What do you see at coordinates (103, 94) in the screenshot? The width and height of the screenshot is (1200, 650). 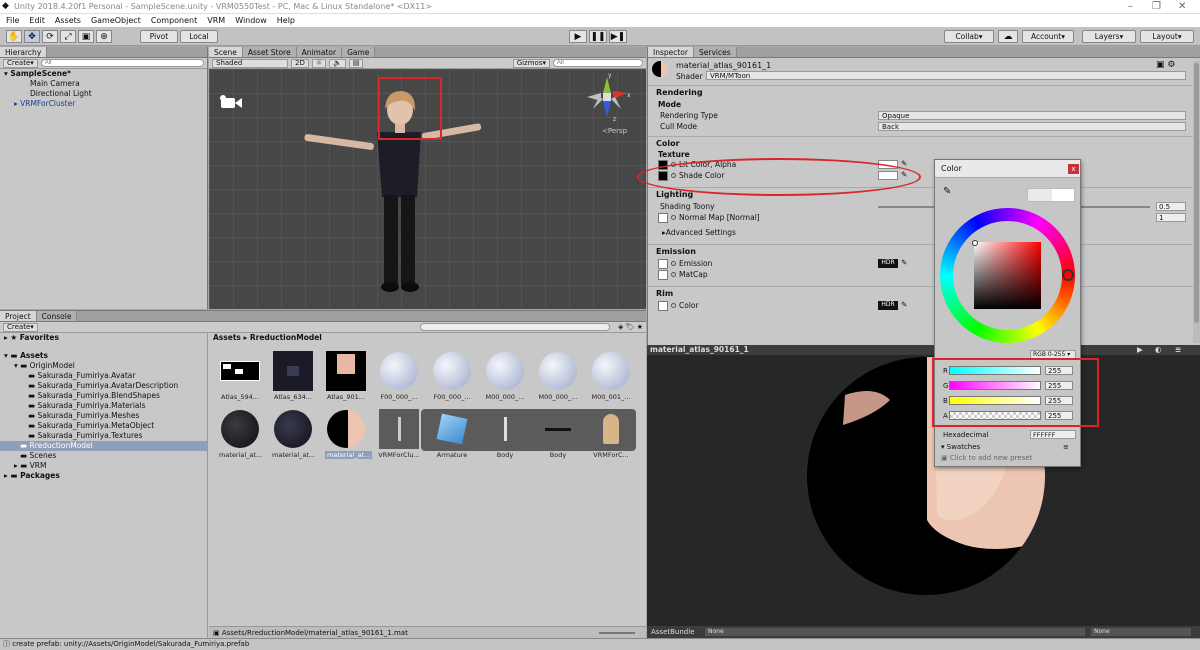 I see `hierarchy-item: Directional Light` at bounding box center [103, 94].